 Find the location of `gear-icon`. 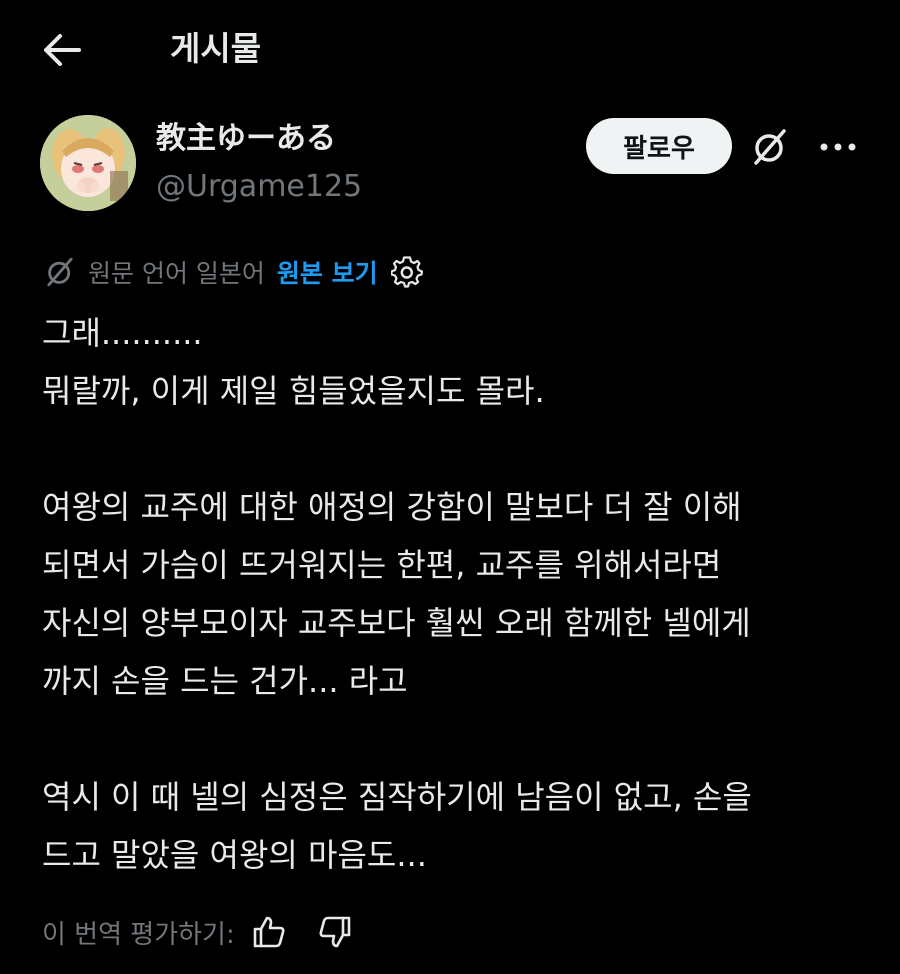

gear-icon is located at coordinates (406, 272).